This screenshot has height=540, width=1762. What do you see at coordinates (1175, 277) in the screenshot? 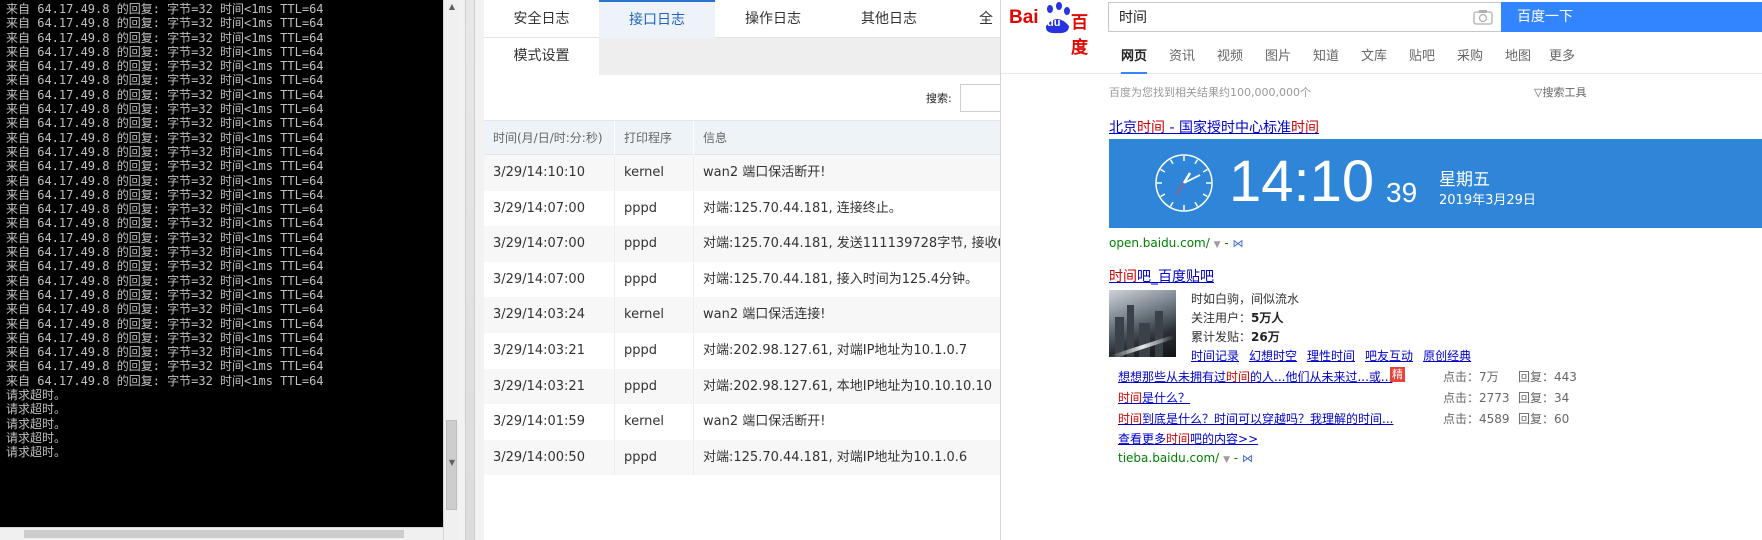
I see `title-part: 吧_百度贴吧` at bounding box center [1175, 277].